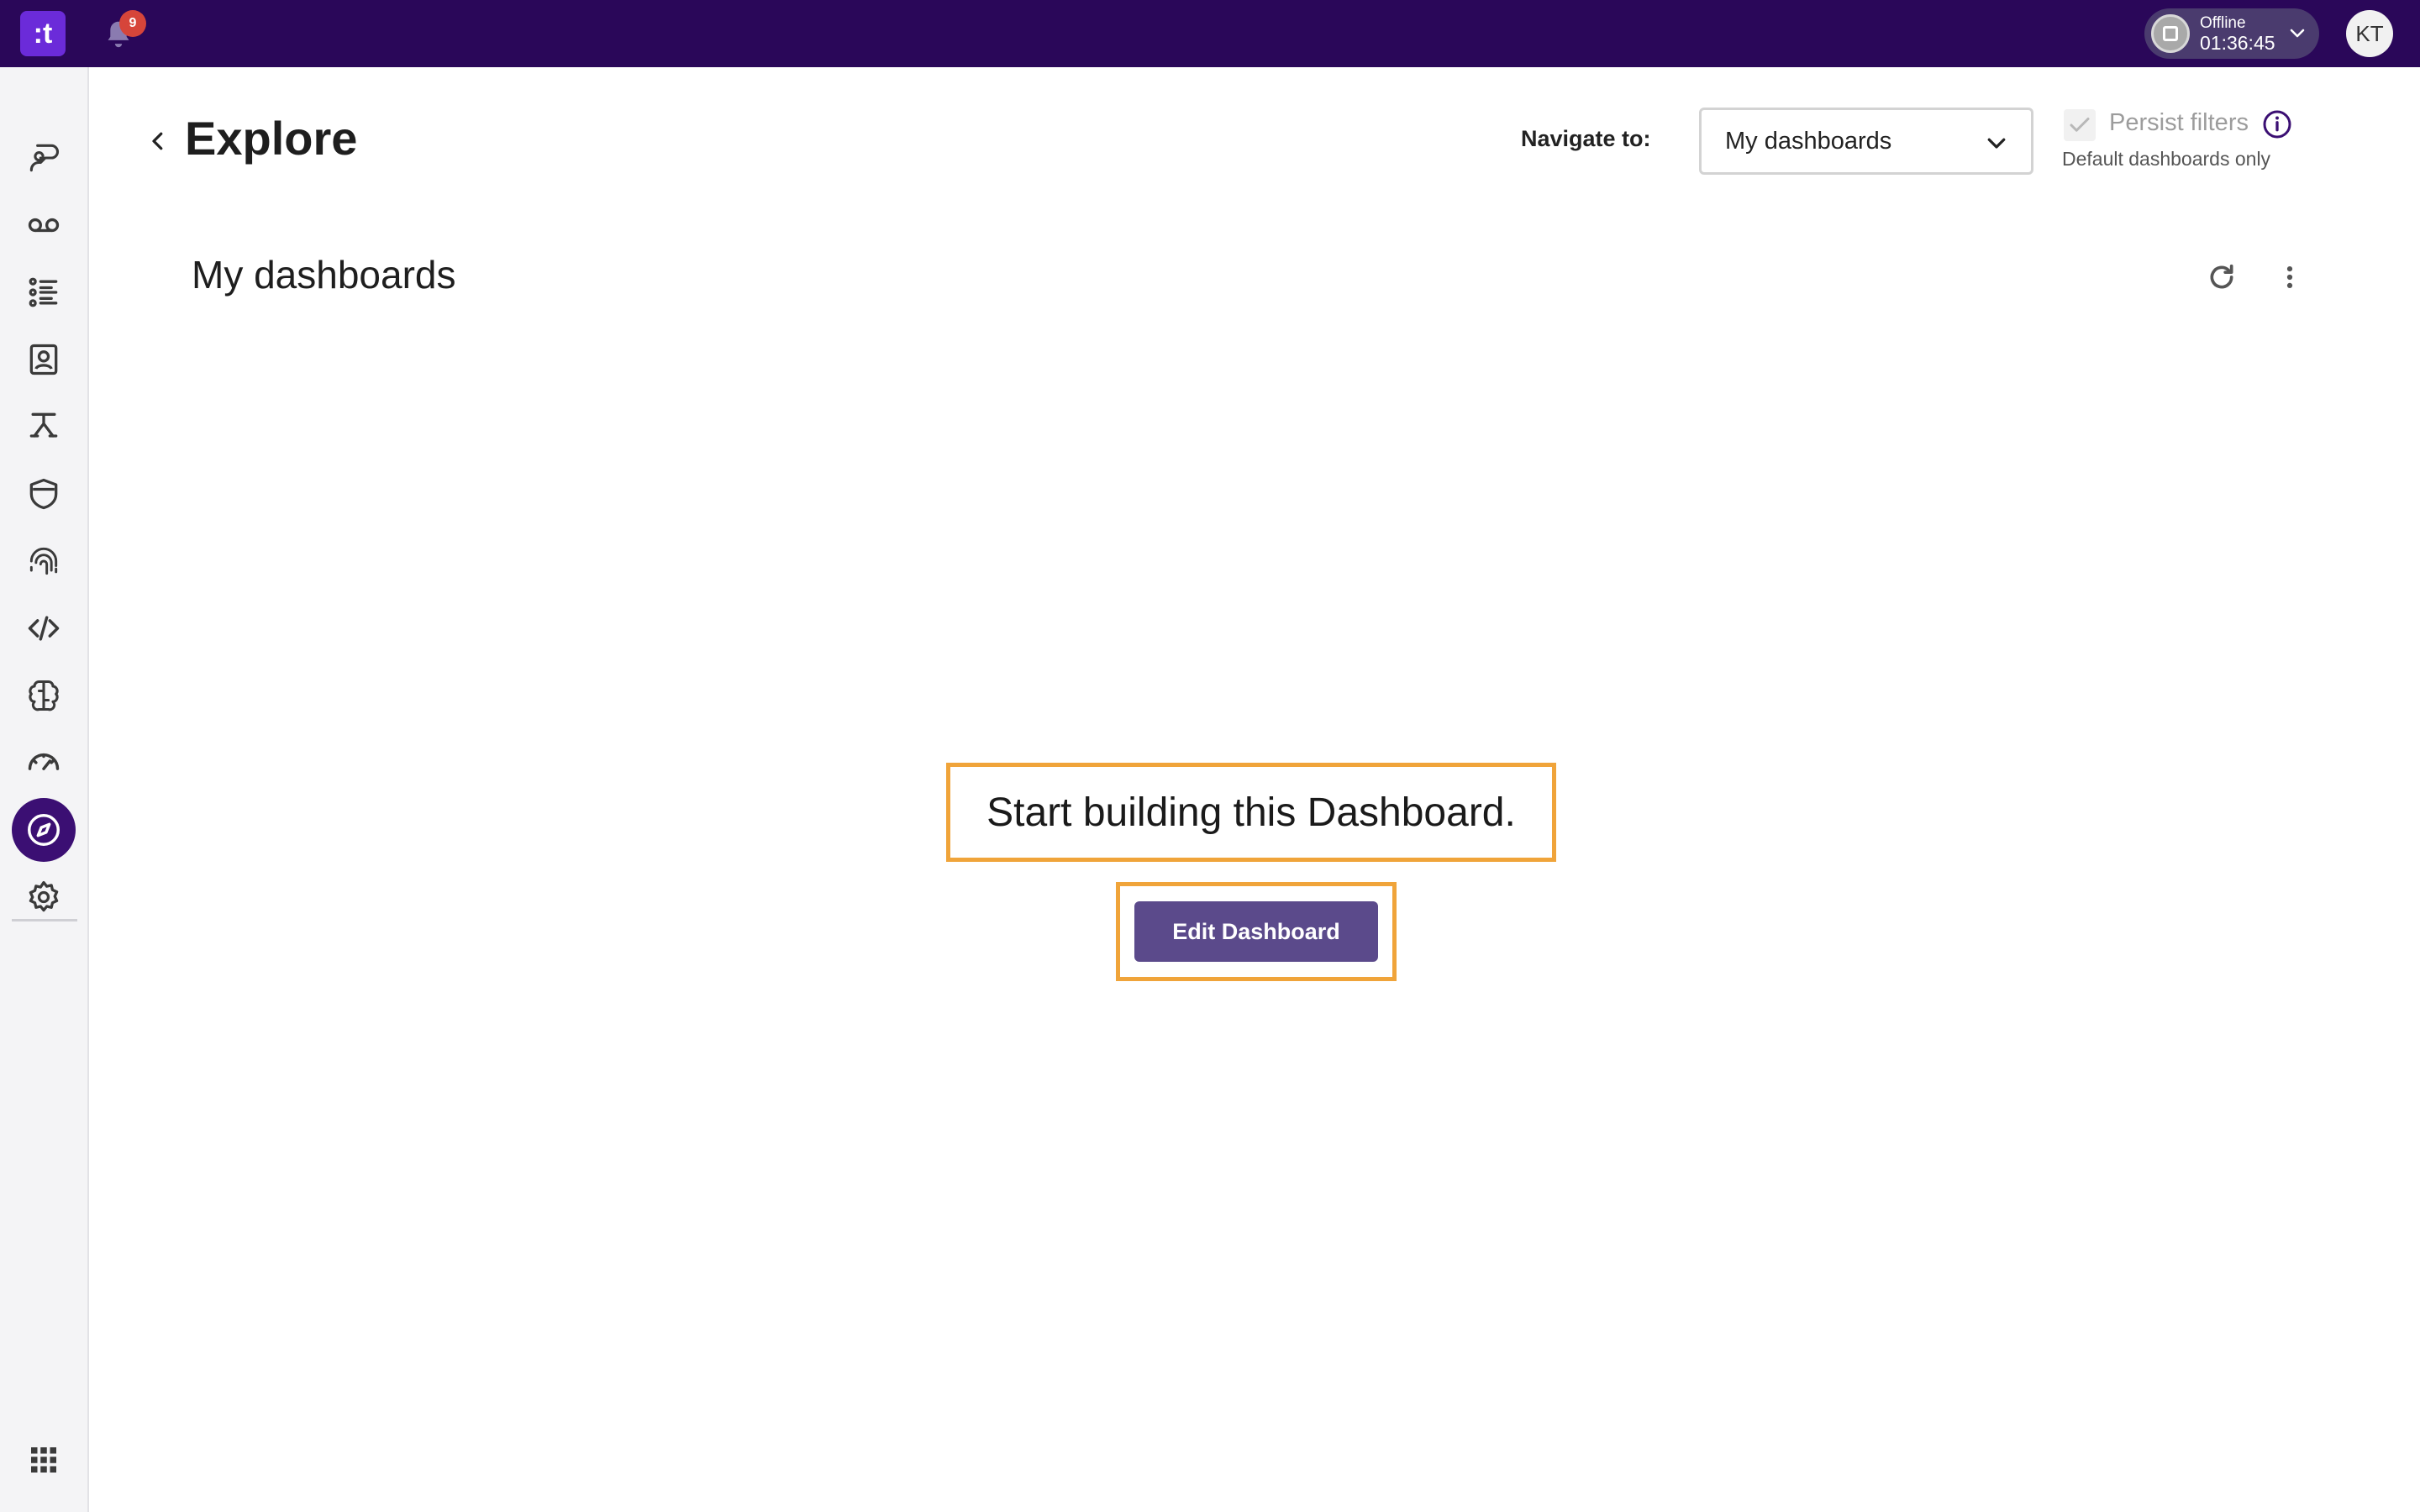  What do you see at coordinates (44, 761) in the screenshot?
I see `gauge-icon` at bounding box center [44, 761].